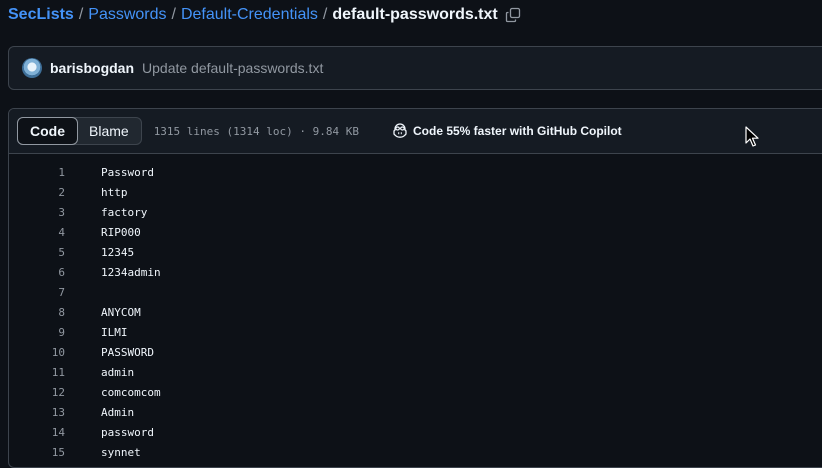  What do you see at coordinates (131, 392) in the screenshot?
I see `line-content: comcomcom` at bounding box center [131, 392].